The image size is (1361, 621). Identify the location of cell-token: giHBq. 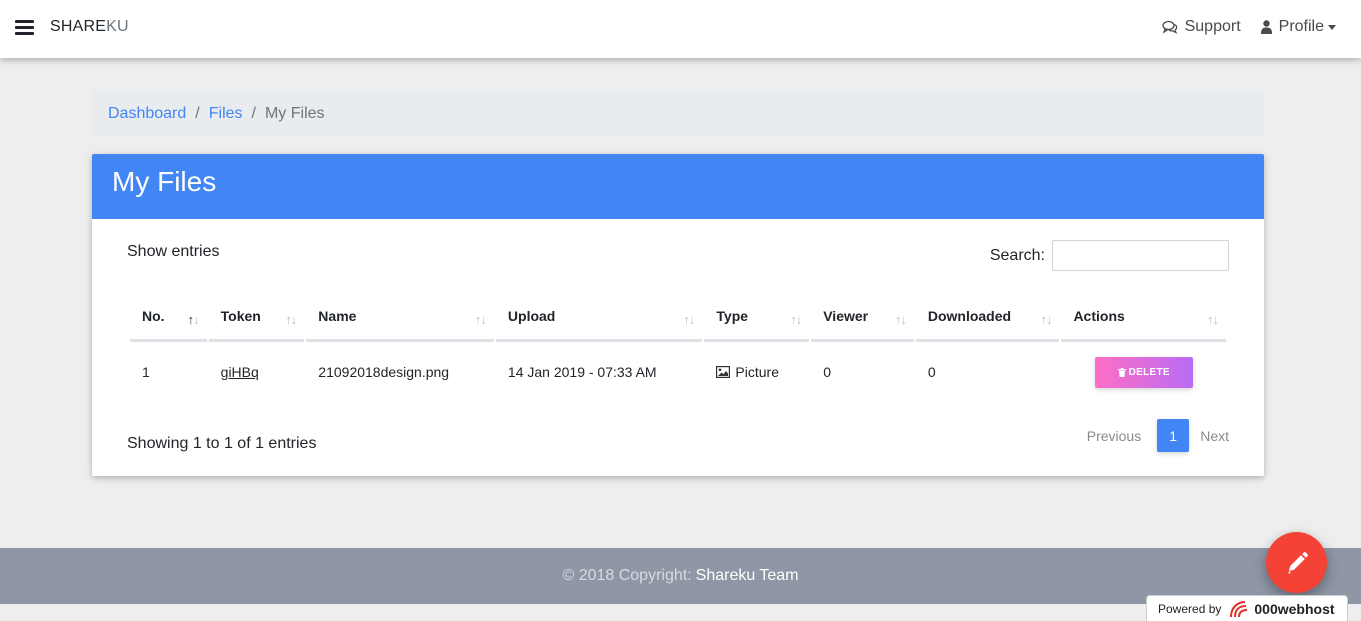
(257, 372).